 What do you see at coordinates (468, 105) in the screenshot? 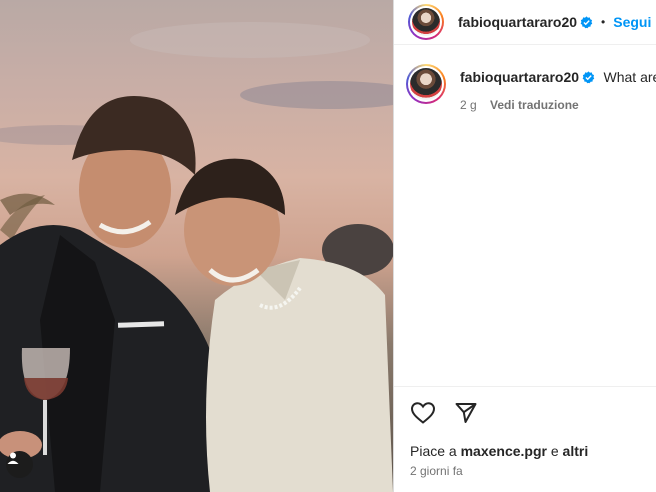
I see `caption-age: 2 g` at bounding box center [468, 105].